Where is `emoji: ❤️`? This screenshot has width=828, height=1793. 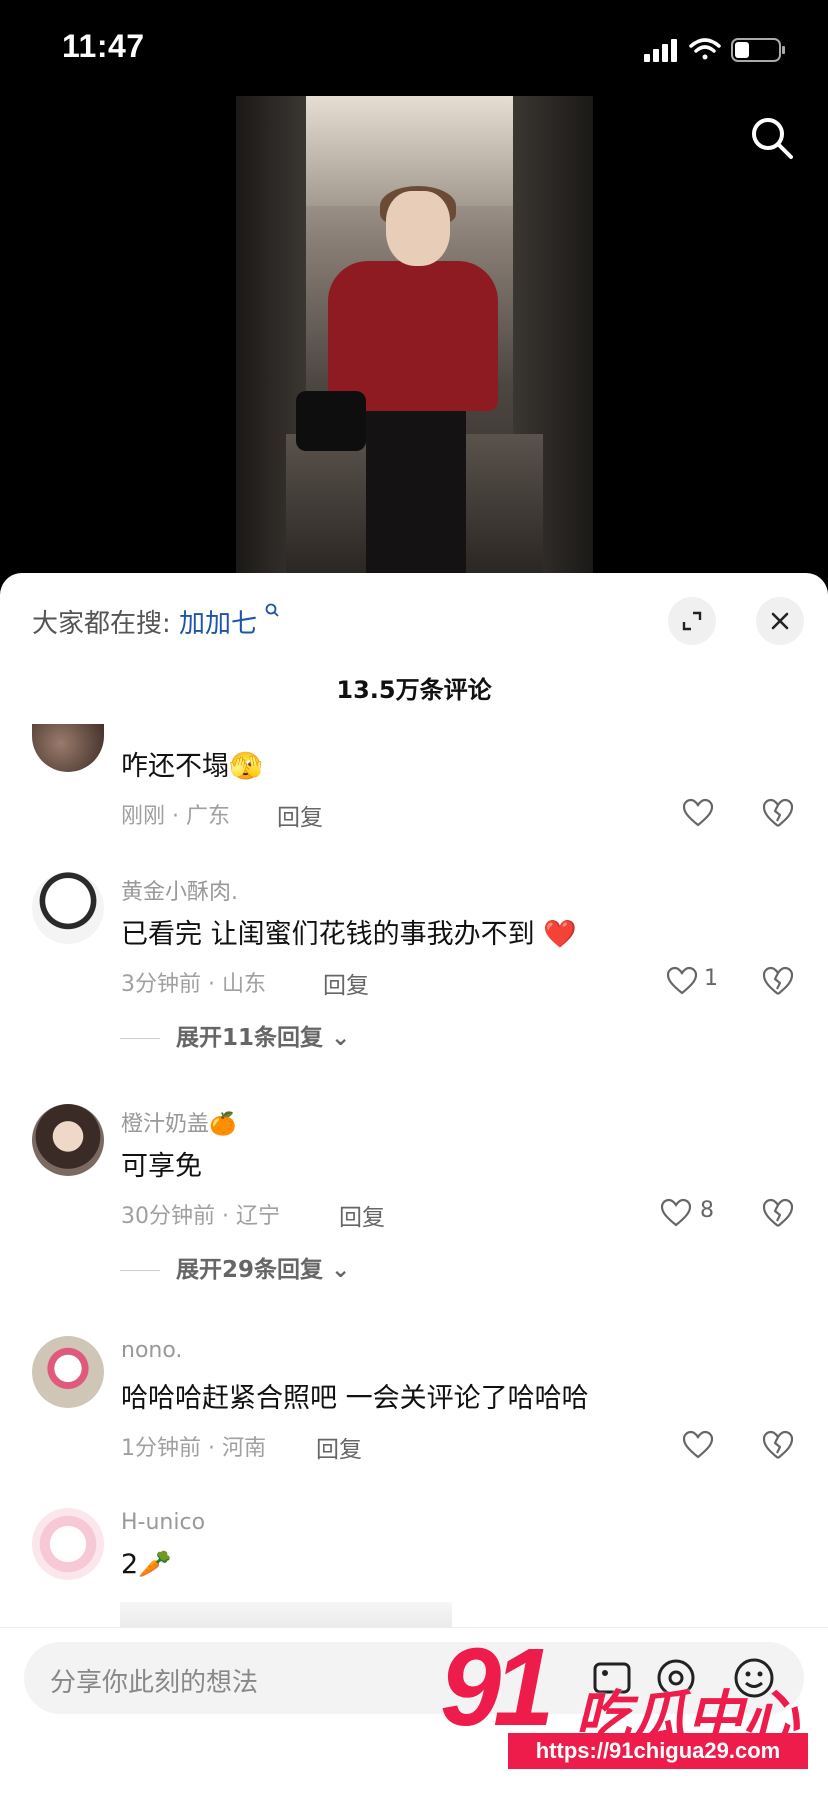 emoji: ❤️ is located at coordinates (560, 934).